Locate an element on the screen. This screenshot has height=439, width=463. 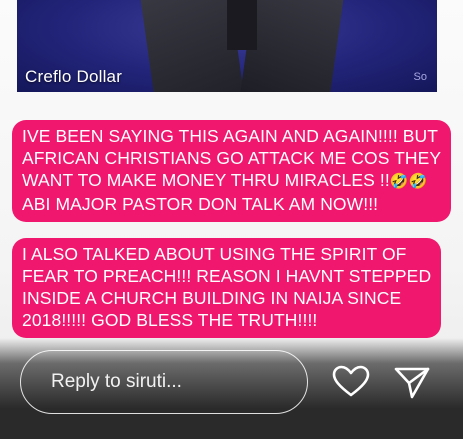
like-button is located at coordinates (351, 382).